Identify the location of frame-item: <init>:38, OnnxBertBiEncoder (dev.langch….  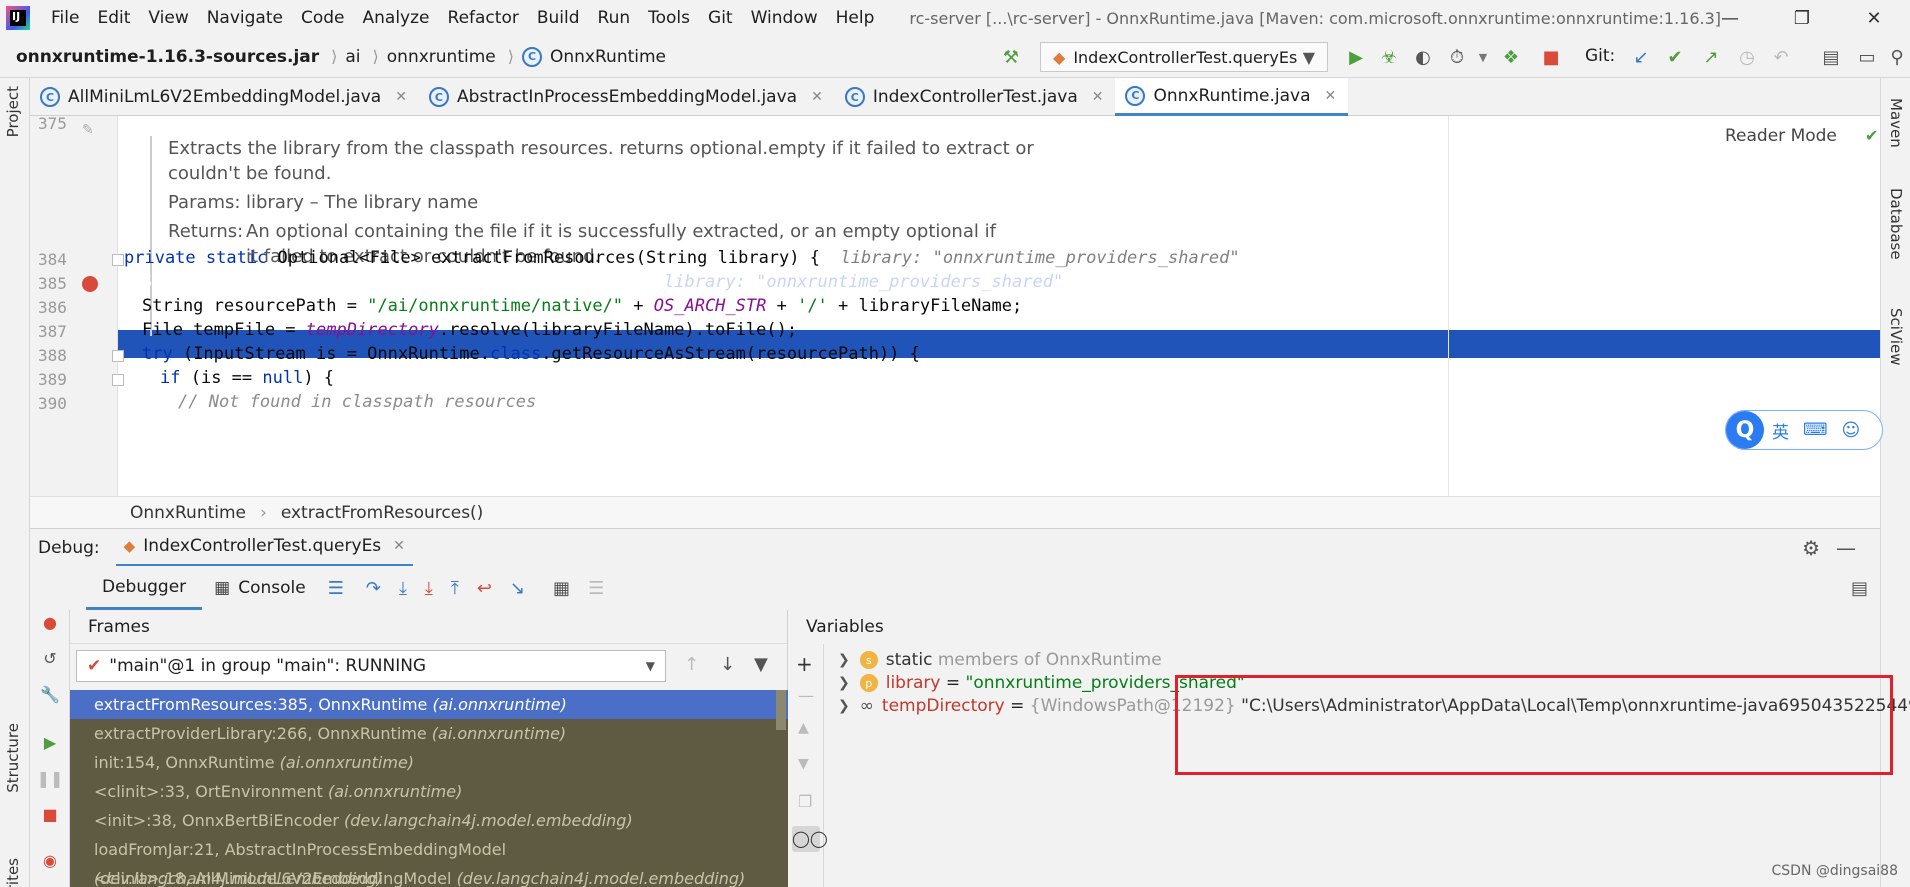
(429, 820).